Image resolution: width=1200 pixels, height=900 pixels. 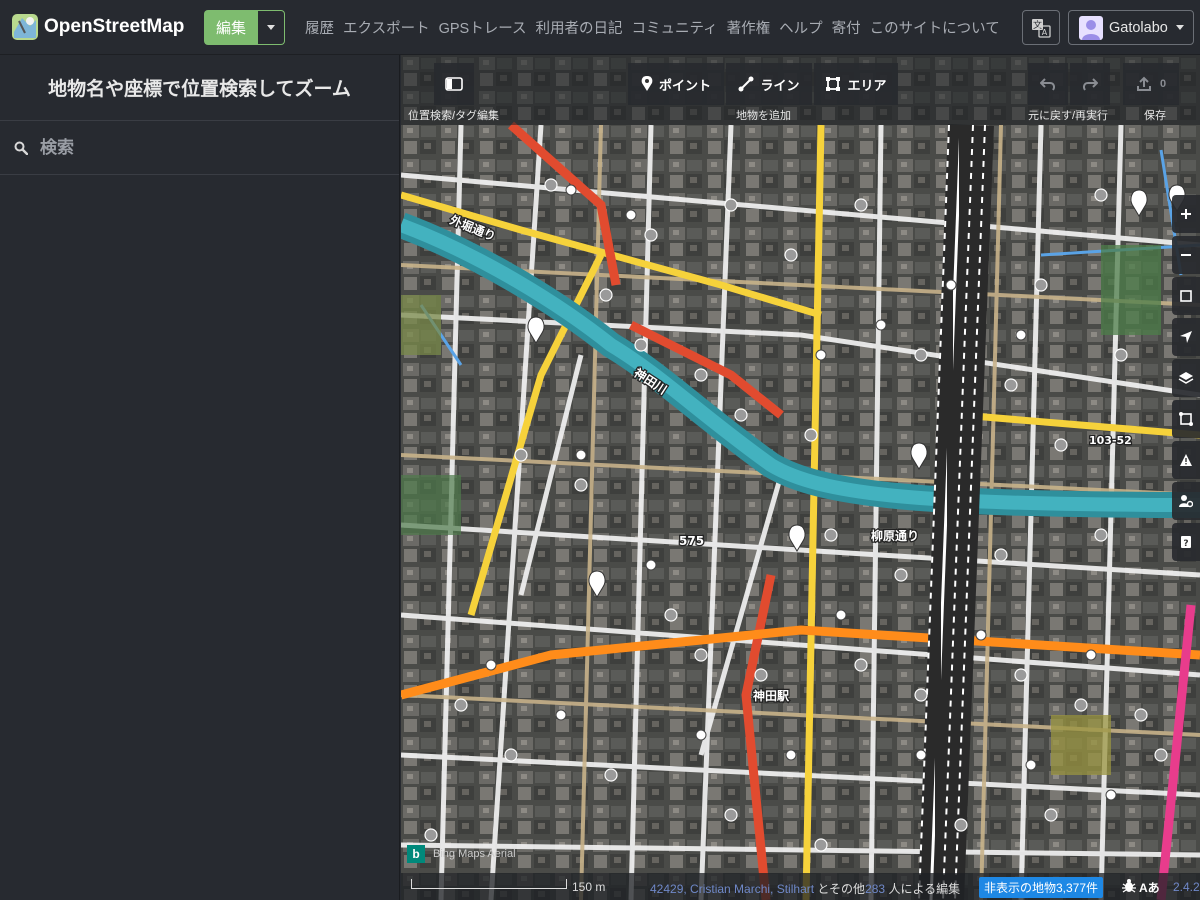 I want to click on map-data-icon, so click(x=1186, y=419).